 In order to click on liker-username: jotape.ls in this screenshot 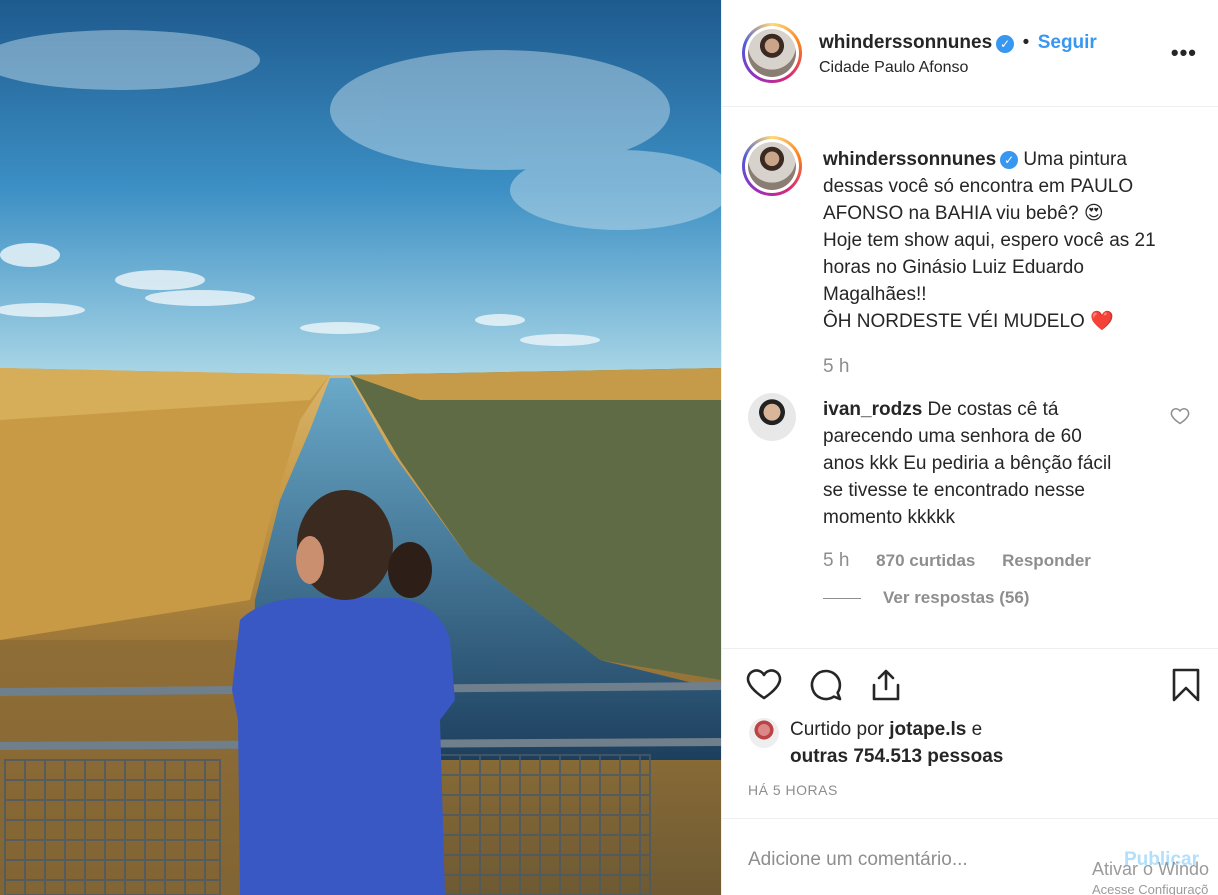, I will do `click(927, 729)`.